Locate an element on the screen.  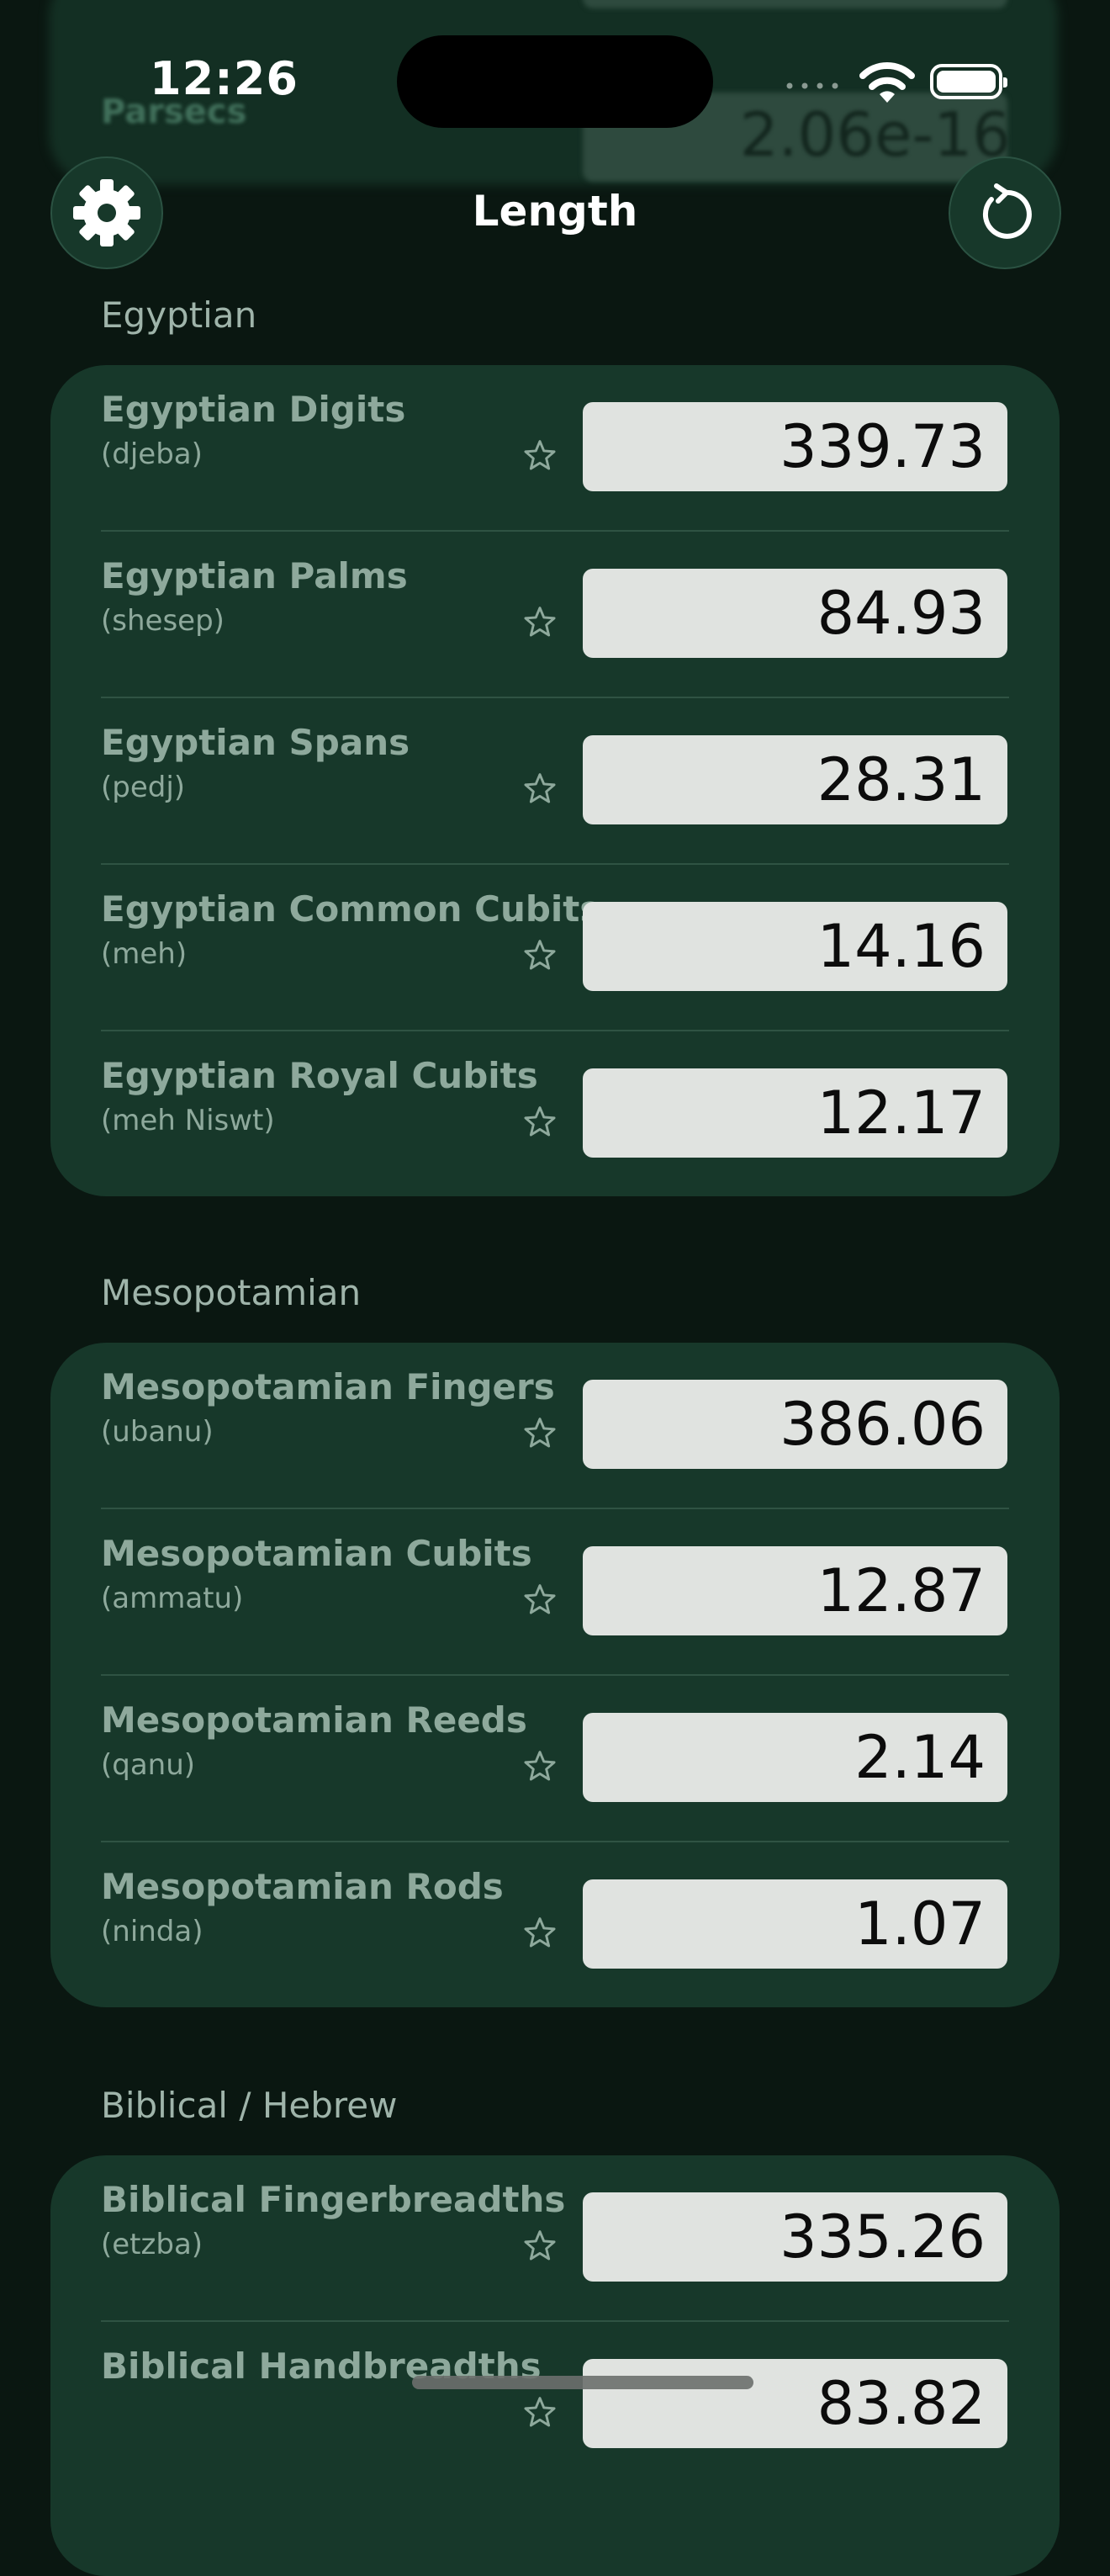
unit-row: Egyptian Spans (pedj) 28.31 is located at coordinates (555, 781).